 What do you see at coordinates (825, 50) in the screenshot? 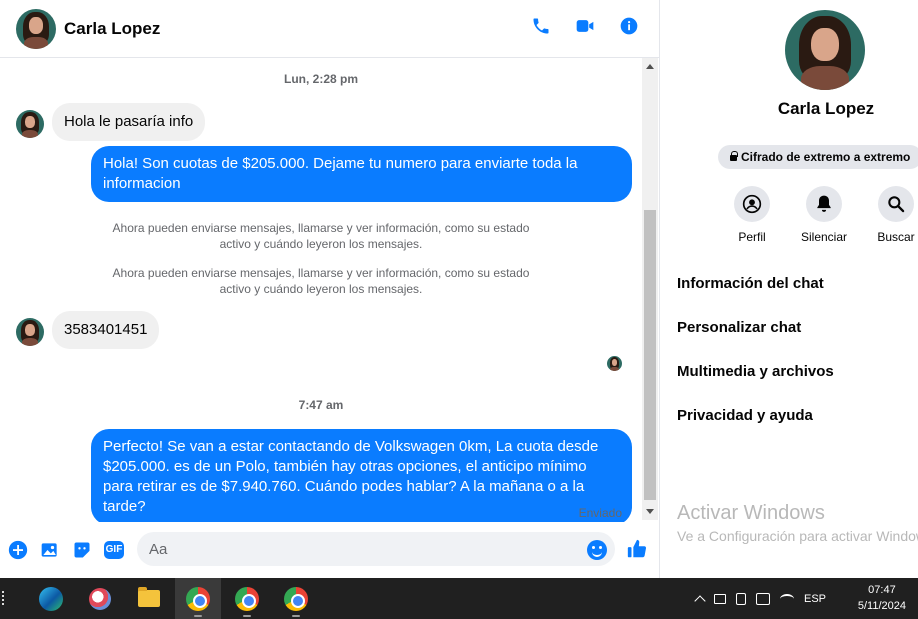
I see `profile-avatar-large` at bounding box center [825, 50].